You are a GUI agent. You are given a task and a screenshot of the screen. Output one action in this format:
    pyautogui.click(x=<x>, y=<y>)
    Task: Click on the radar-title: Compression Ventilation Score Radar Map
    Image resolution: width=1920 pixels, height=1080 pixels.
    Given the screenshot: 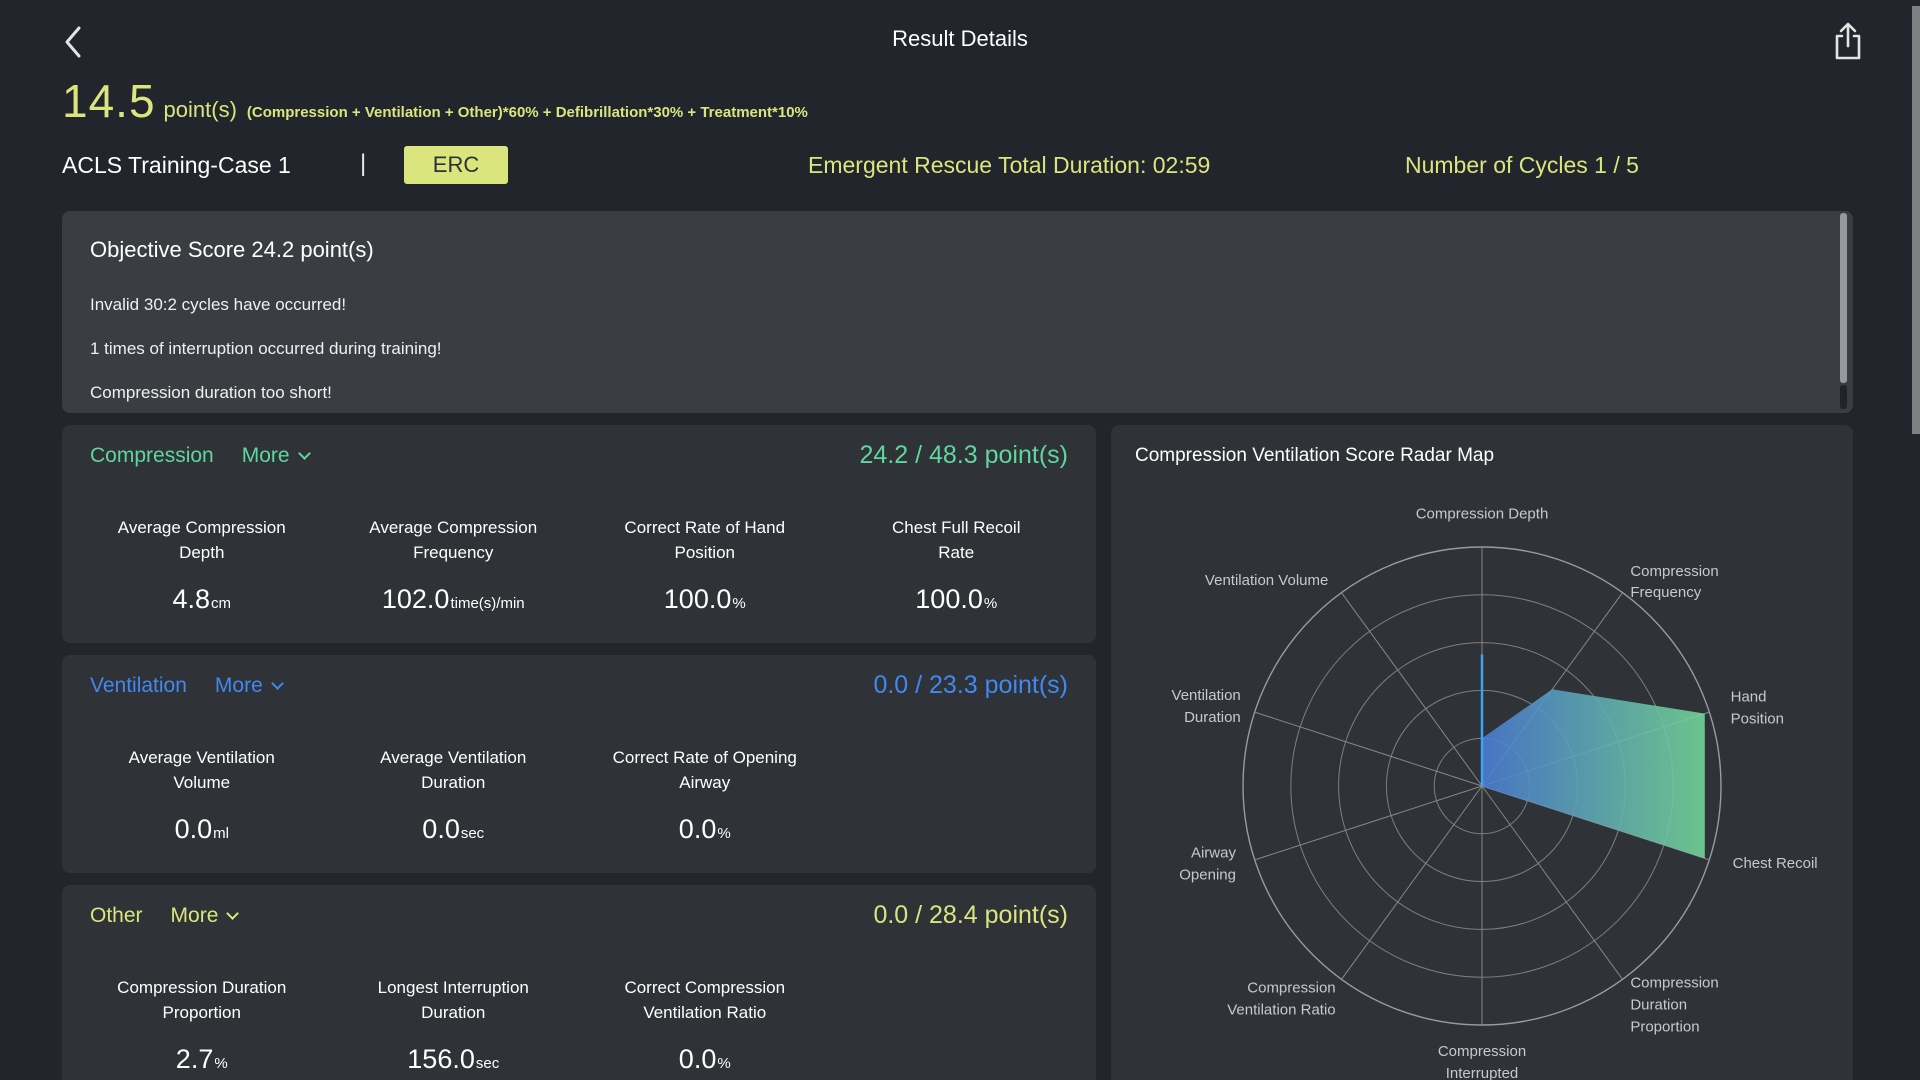 What is the action you would take?
    pyautogui.click(x=1315, y=455)
    